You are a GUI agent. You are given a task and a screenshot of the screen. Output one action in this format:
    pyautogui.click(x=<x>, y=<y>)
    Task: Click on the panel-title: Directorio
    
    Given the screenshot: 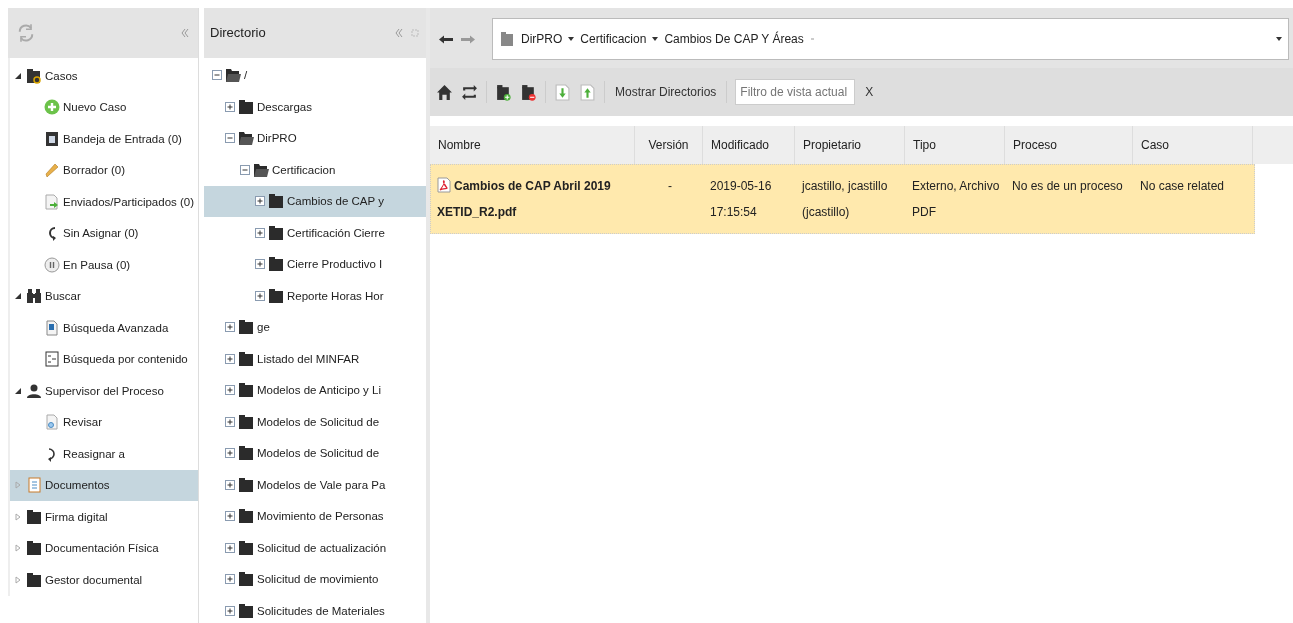 What is the action you would take?
    pyautogui.click(x=238, y=33)
    